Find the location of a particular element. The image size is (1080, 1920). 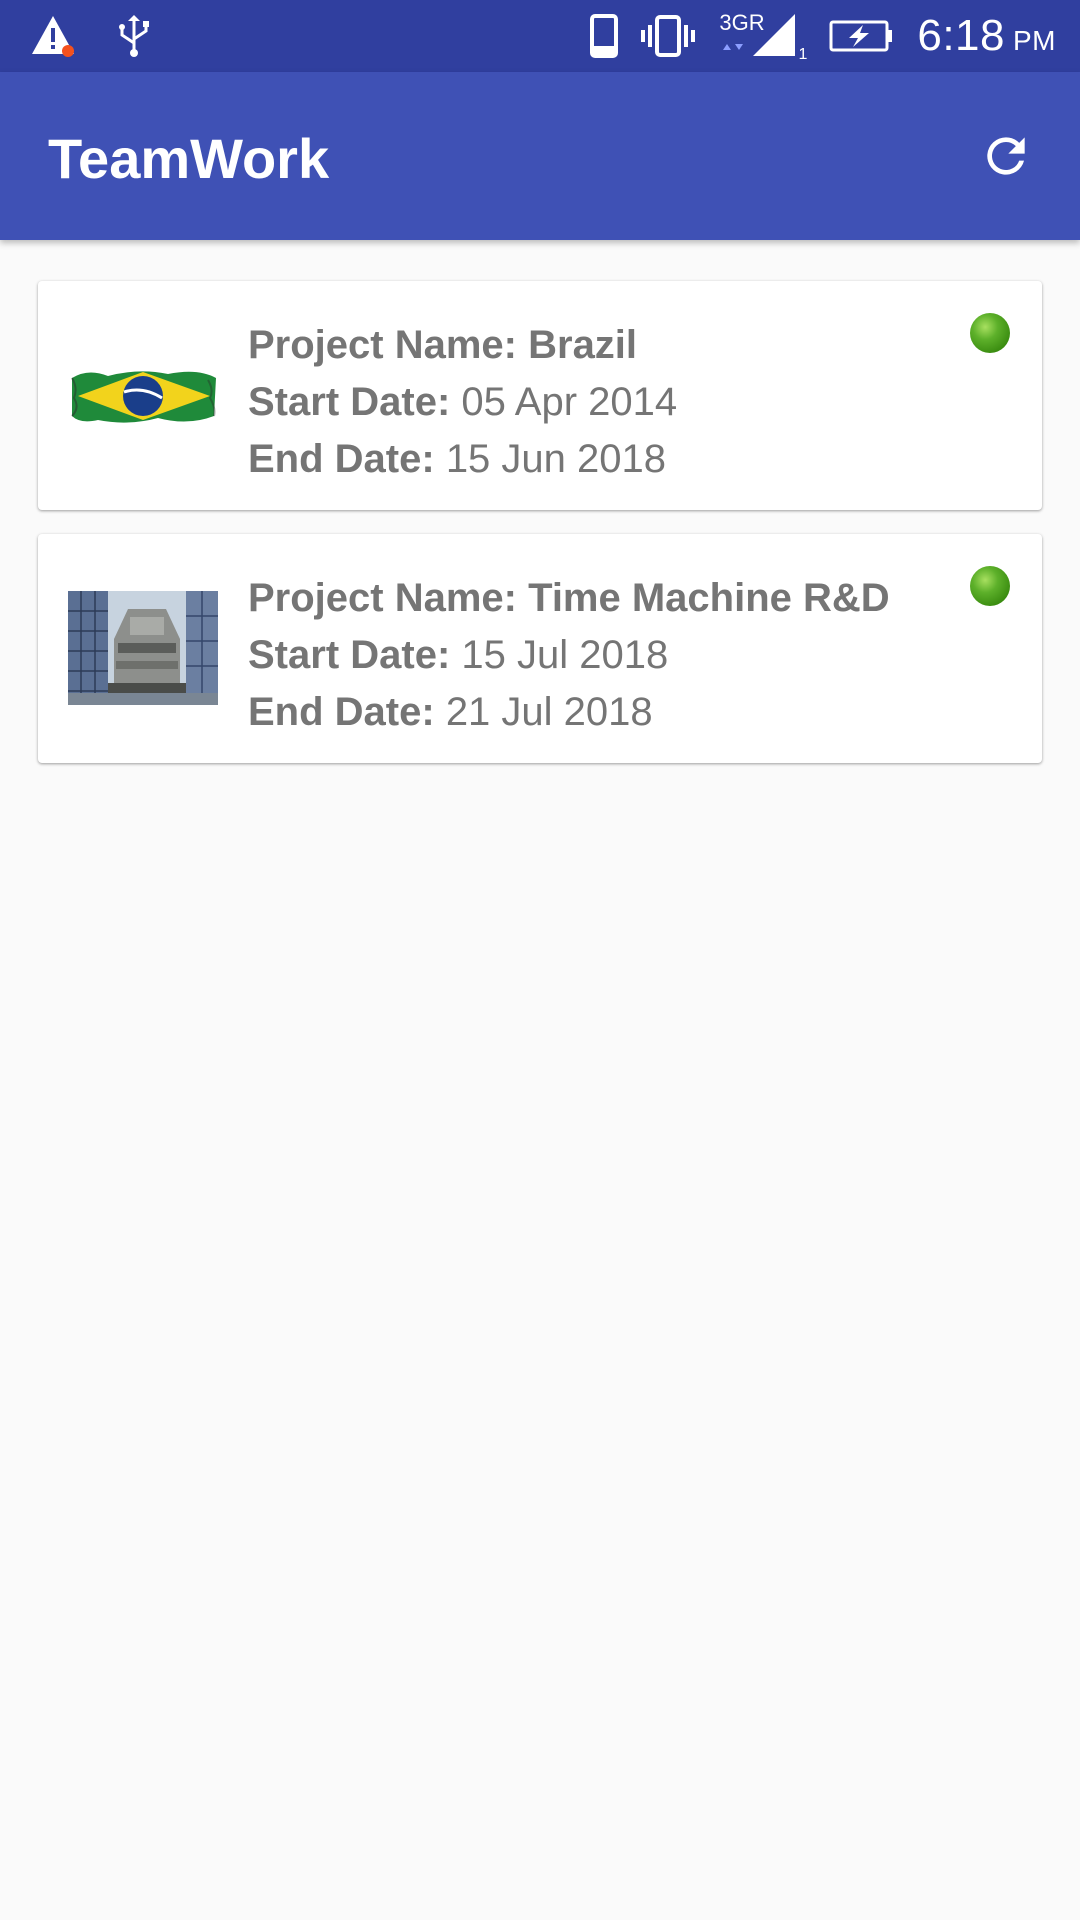

end-date-value: 21 Jul 2018 is located at coordinates (549, 712).